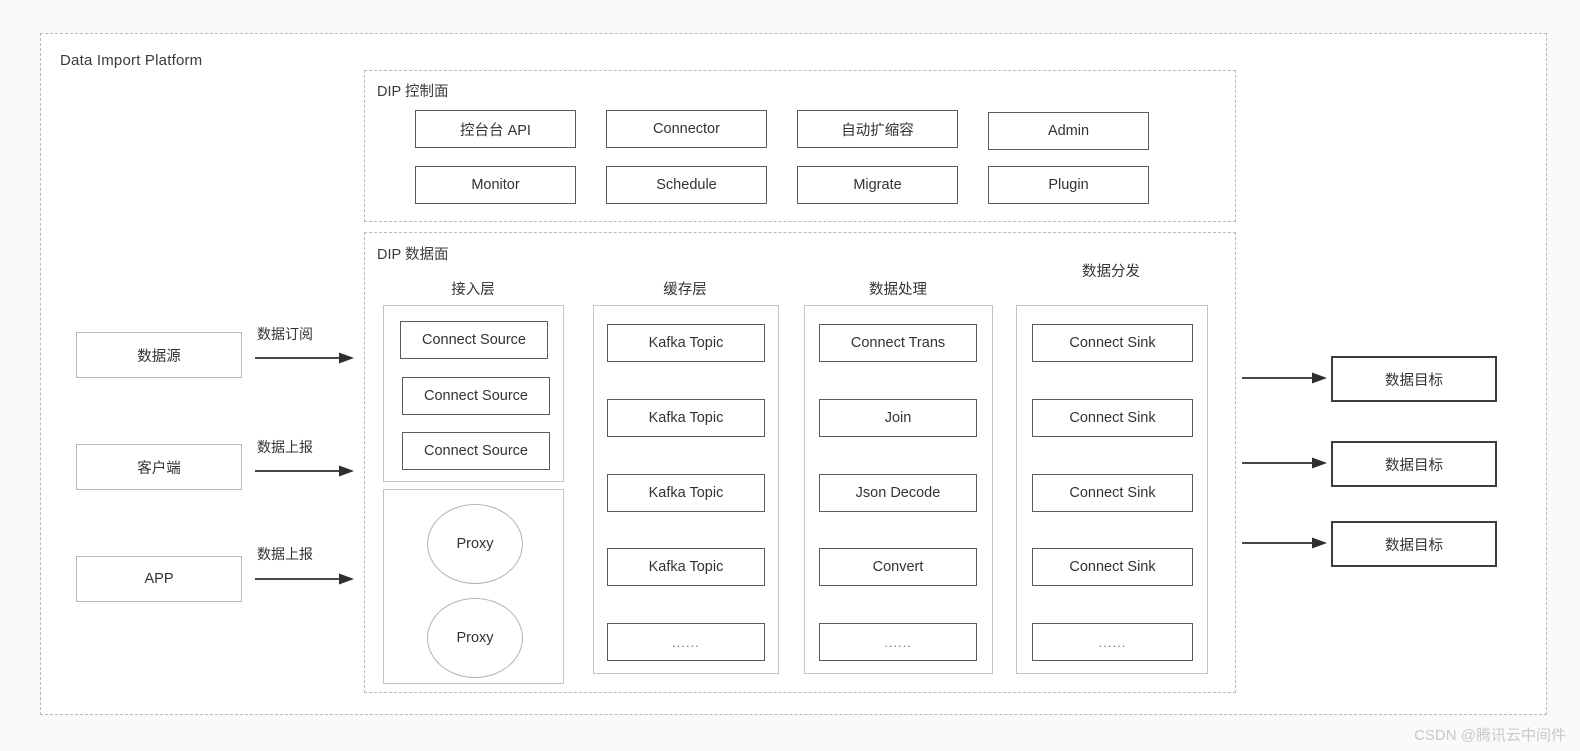 The image size is (1580, 751). I want to click on platform-title: Data Import Platform, so click(131, 60).